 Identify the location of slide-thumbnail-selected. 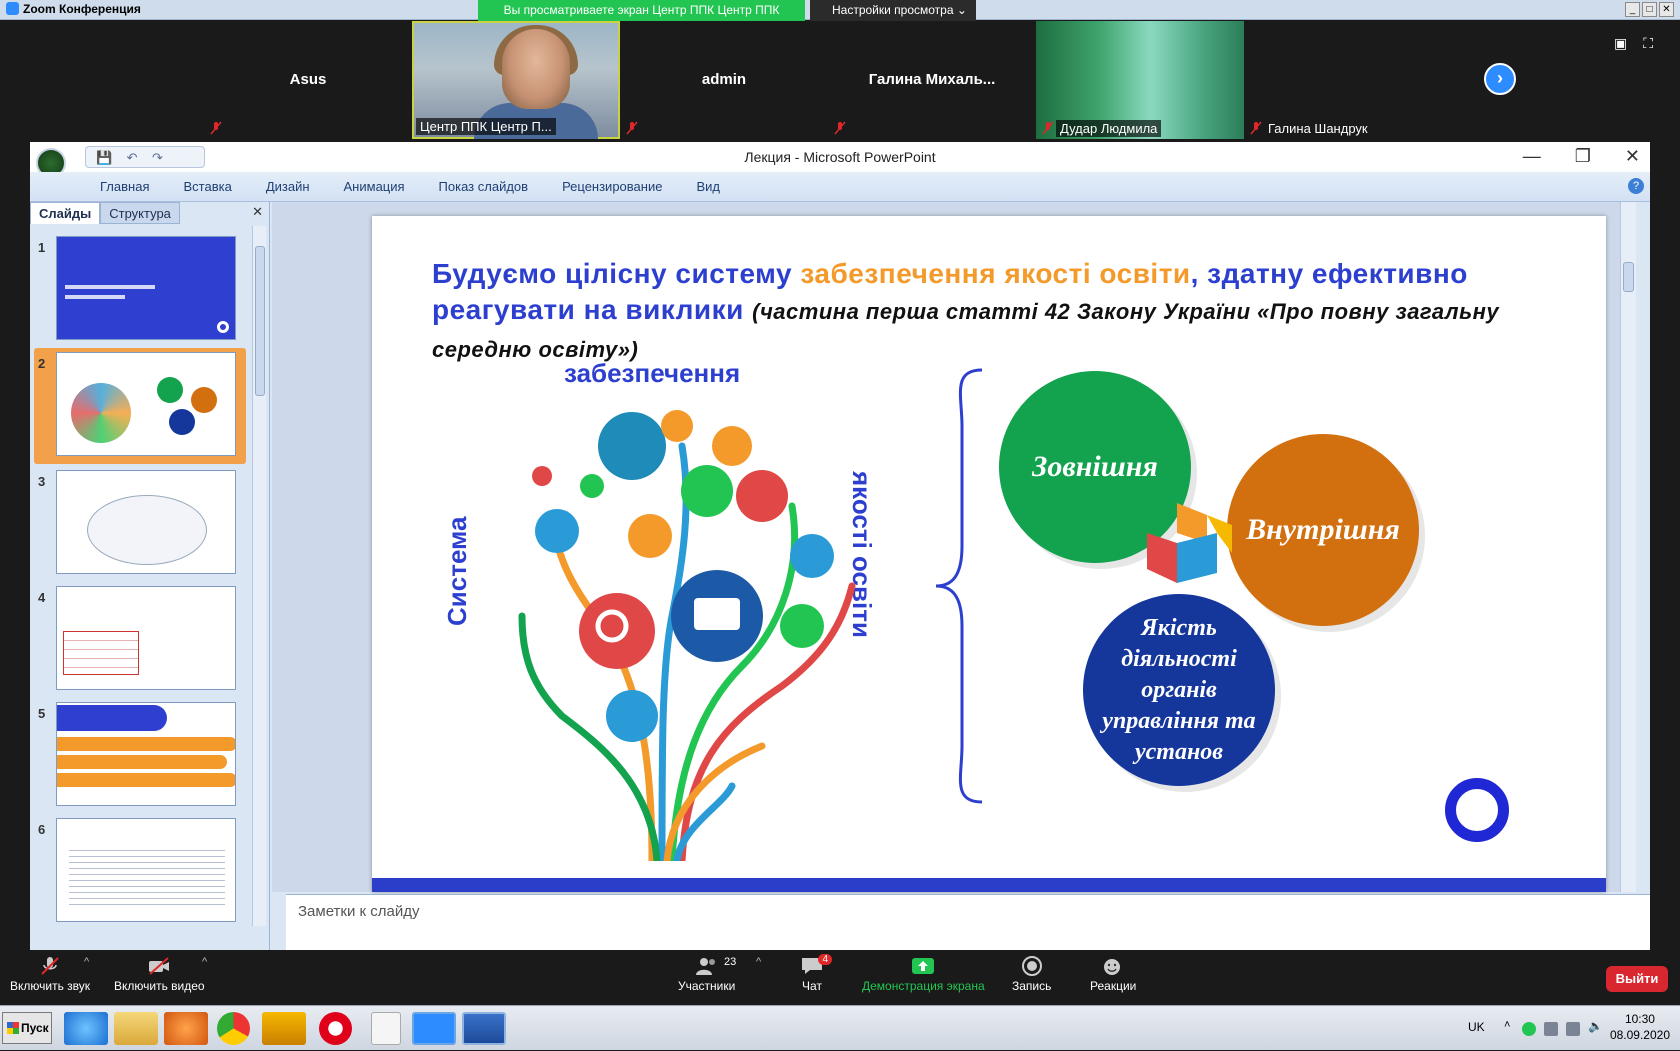
(146, 404).